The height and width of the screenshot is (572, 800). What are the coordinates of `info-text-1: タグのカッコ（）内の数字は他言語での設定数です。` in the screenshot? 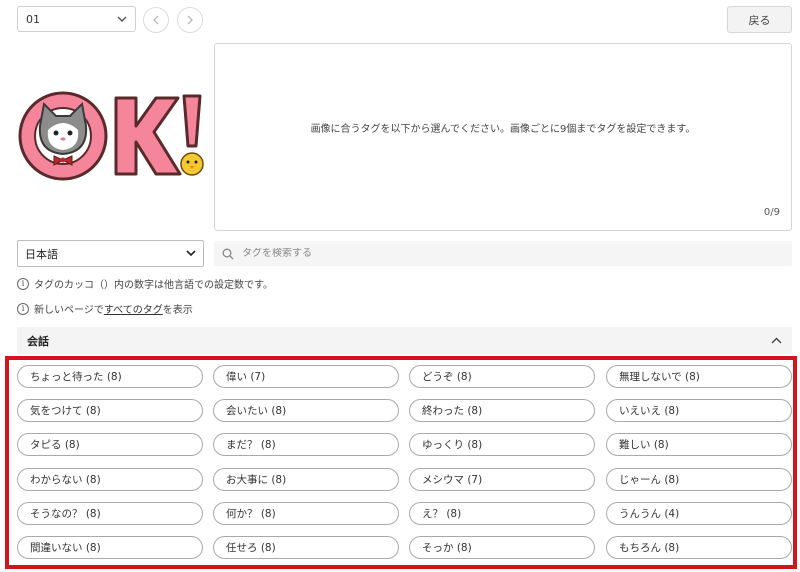 It's located at (153, 285).